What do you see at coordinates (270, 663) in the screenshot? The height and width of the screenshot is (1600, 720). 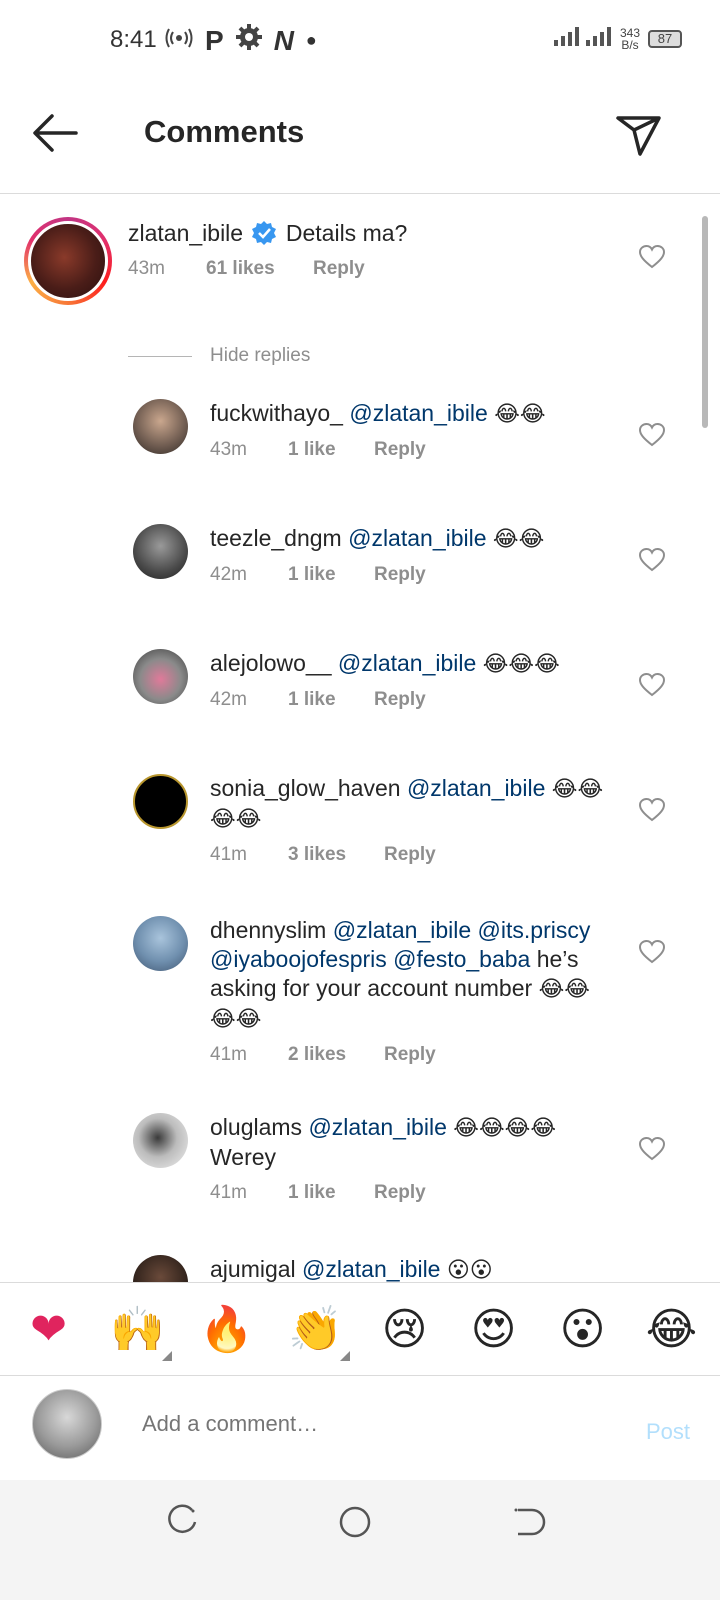 I see `comment-username: alejolowo__` at bounding box center [270, 663].